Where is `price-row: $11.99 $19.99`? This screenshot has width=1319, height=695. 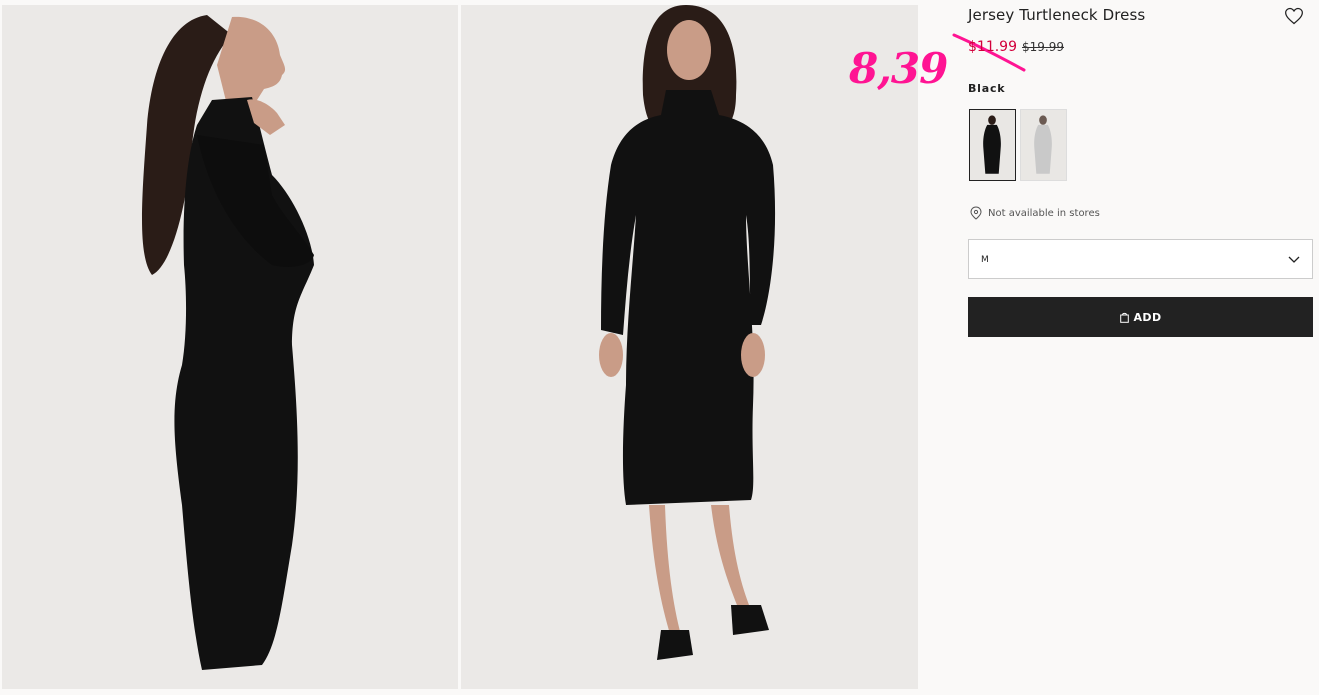
price-row: $11.99 $19.99 is located at coordinates (1016, 47).